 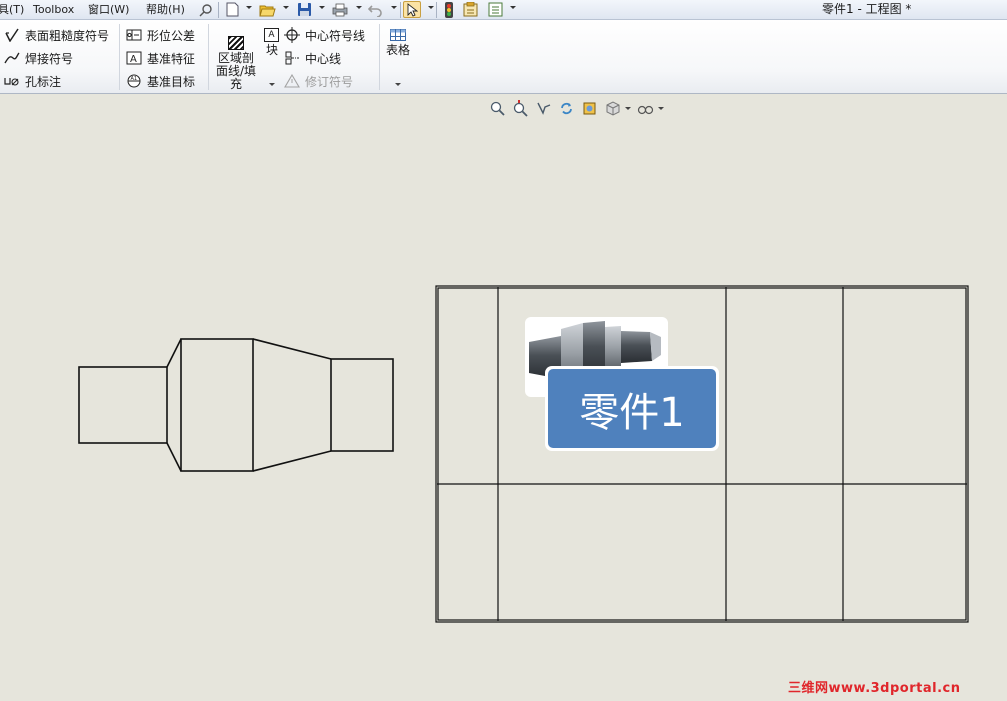 What do you see at coordinates (236, 405) in the screenshot?
I see `shaft-drawing-view` at bounding box center [236, 405].